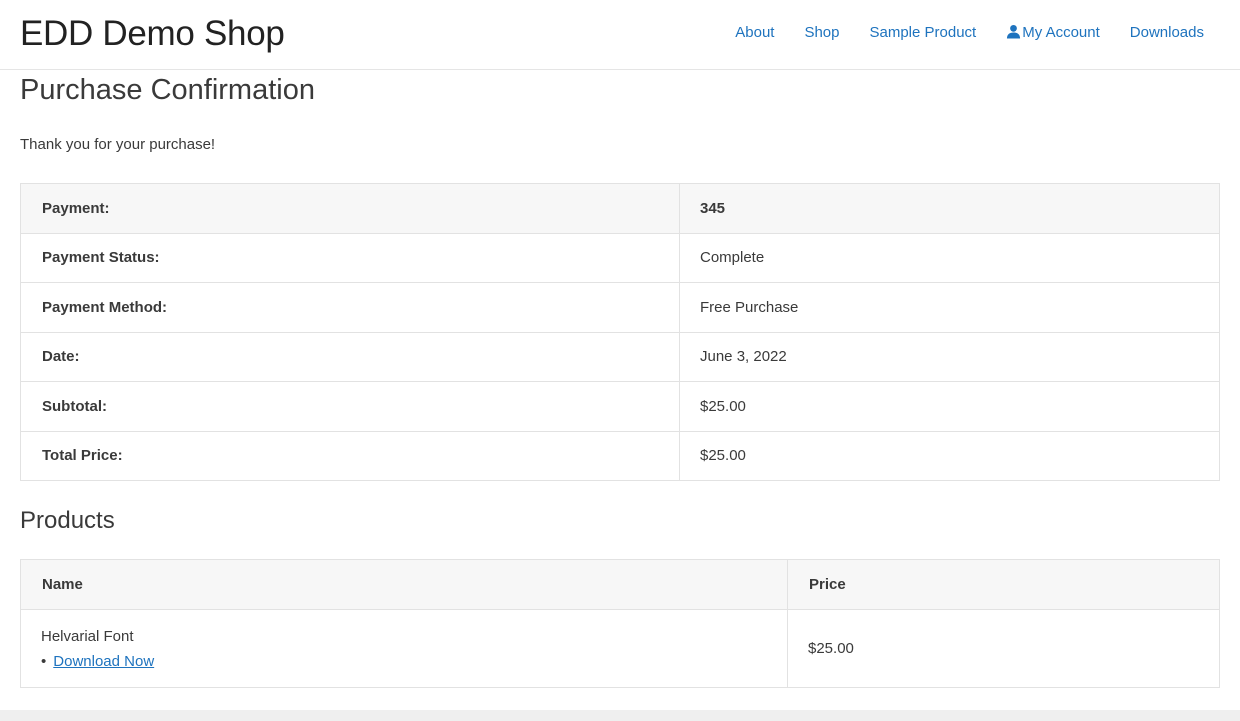 The image size is (1240, 721). I want to click on receipt-label: Date:, so click(350, 356).